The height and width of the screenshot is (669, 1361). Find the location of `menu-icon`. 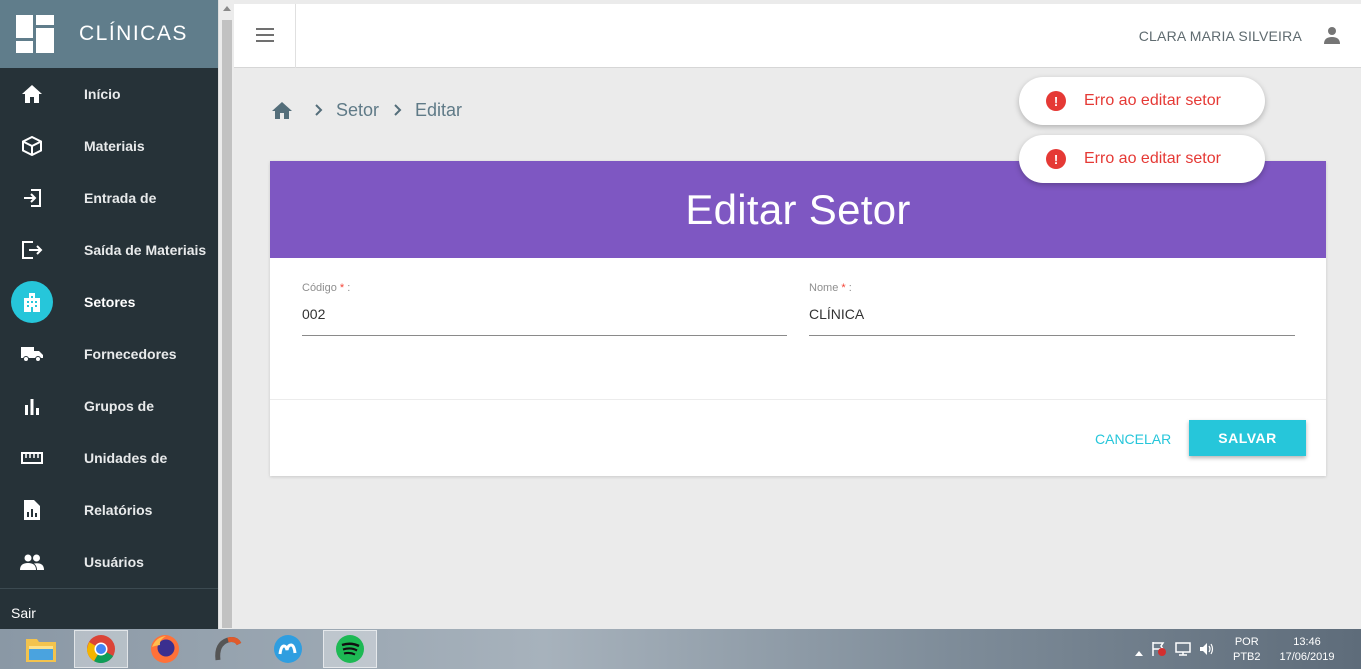

menu-icon is located at coordinates (265, 35).